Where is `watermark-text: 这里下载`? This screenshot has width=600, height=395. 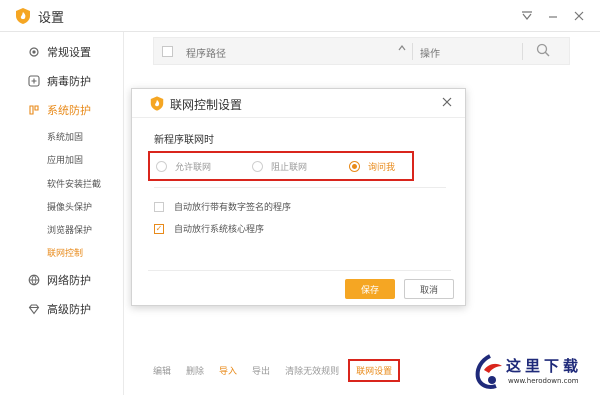
watermark-text: 这里下载 is located at coordinates (544, 366).